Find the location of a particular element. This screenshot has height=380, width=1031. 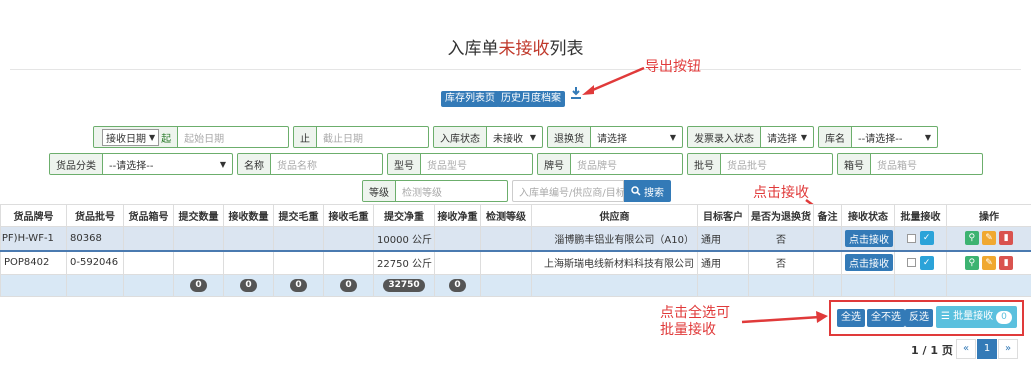

sum-submit-gross: 0 is located at coordinates (298, 285).